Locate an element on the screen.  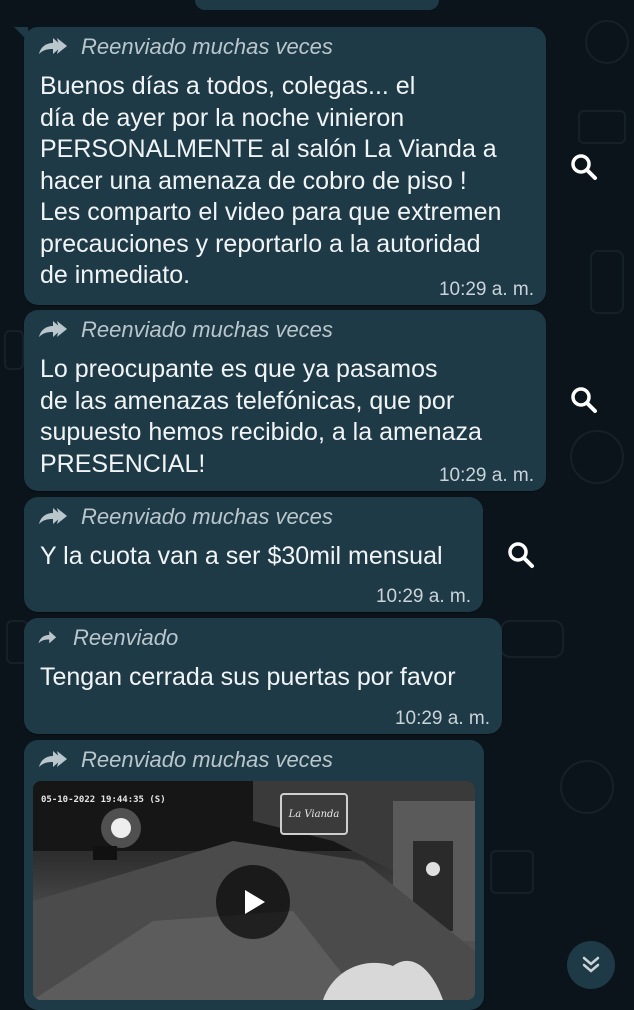
scroll-to-bottom-button is located at coordinates (591, 965).